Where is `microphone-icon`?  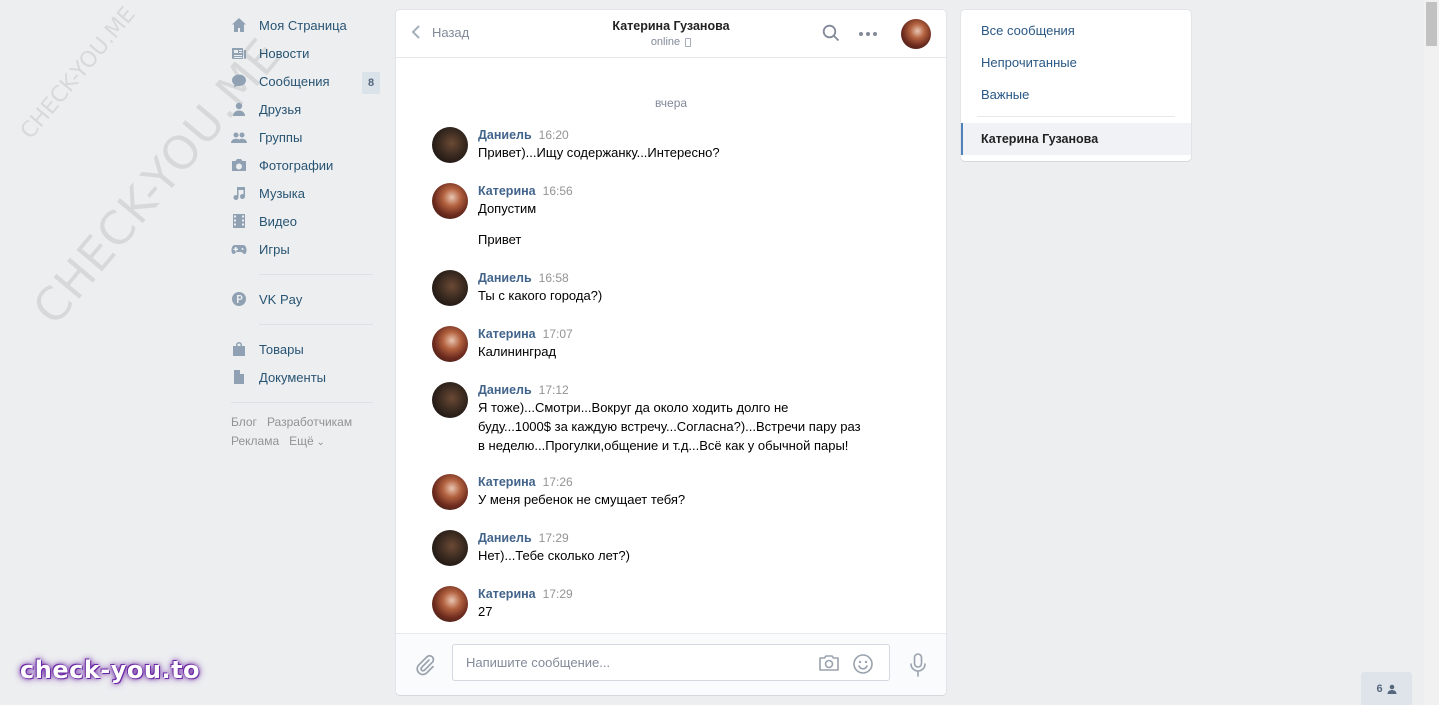 microphone-icon is located at coordinates (918, 665).